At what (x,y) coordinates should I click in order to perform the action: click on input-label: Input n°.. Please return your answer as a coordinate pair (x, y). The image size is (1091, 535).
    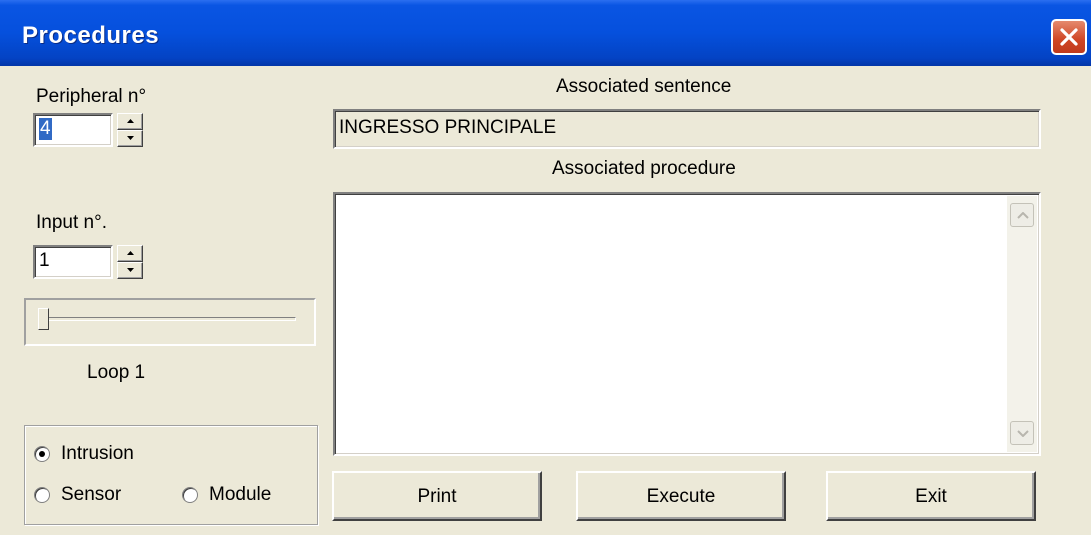
    Looking at the image, I should click on (71, 222).